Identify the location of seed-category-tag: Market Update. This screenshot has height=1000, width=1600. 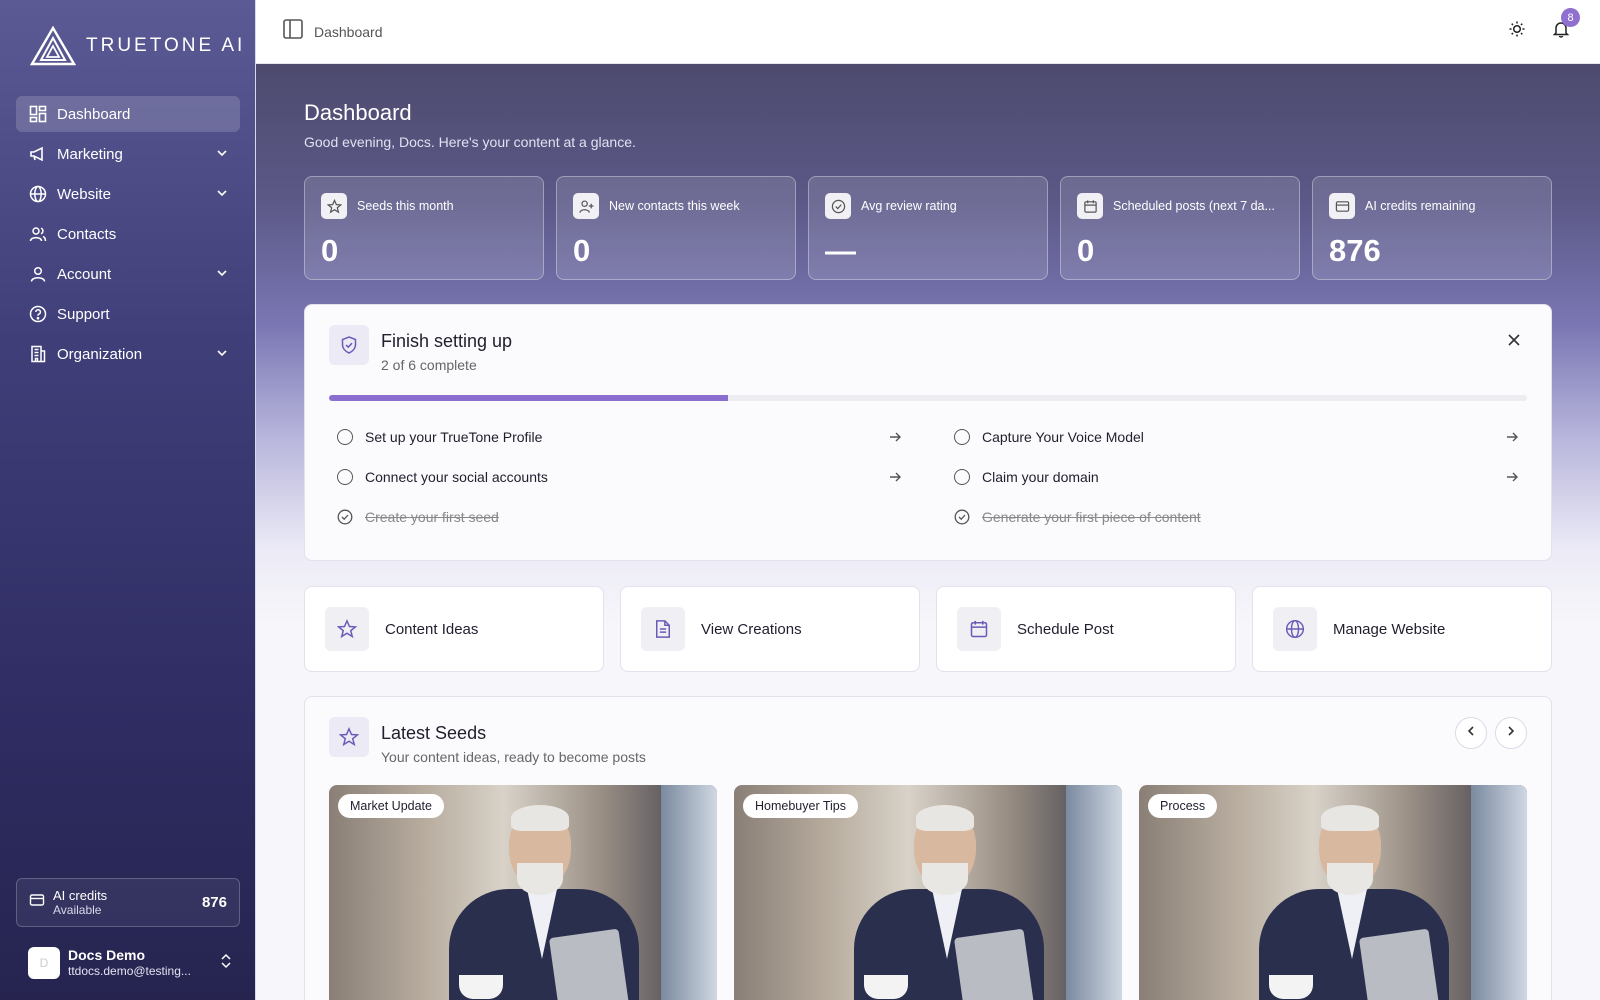
(391, 806).